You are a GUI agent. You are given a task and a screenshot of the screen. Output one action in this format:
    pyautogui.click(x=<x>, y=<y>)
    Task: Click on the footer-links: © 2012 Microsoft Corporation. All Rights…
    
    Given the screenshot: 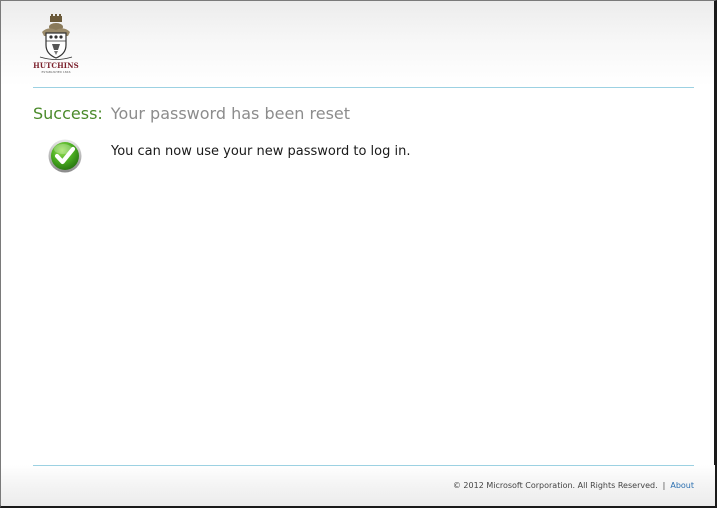 What is the action you would take?
    pyautogui.click(x=573, y=485)
    